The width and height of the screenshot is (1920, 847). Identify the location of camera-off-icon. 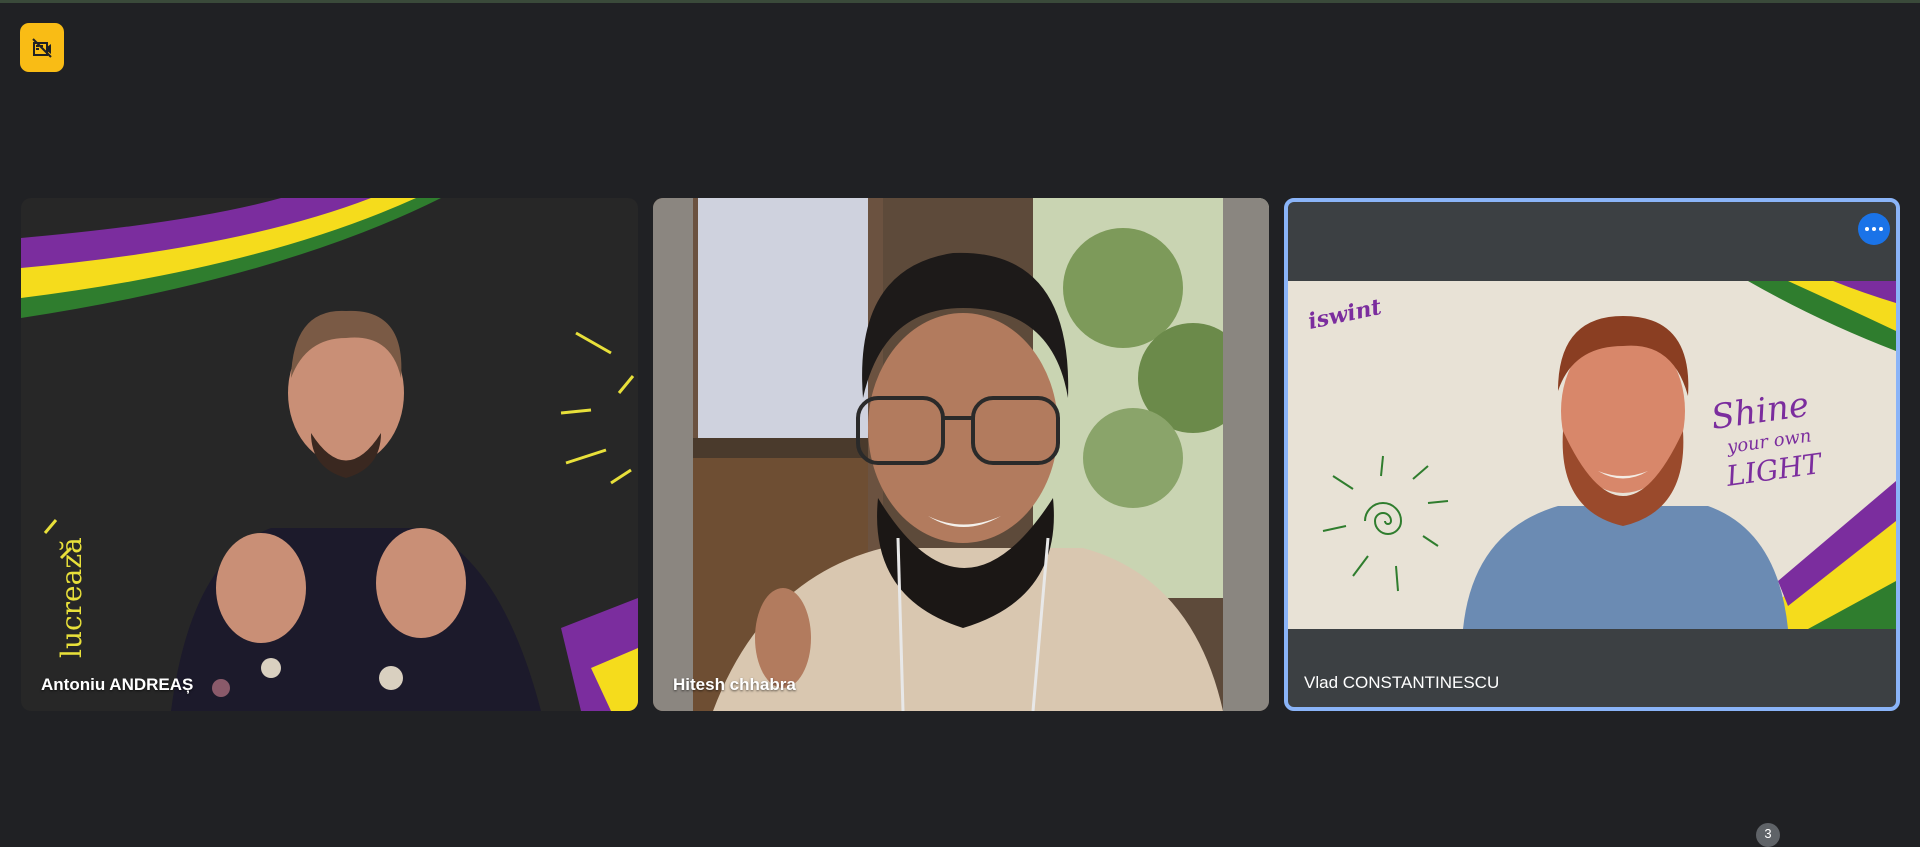
(42, 47).